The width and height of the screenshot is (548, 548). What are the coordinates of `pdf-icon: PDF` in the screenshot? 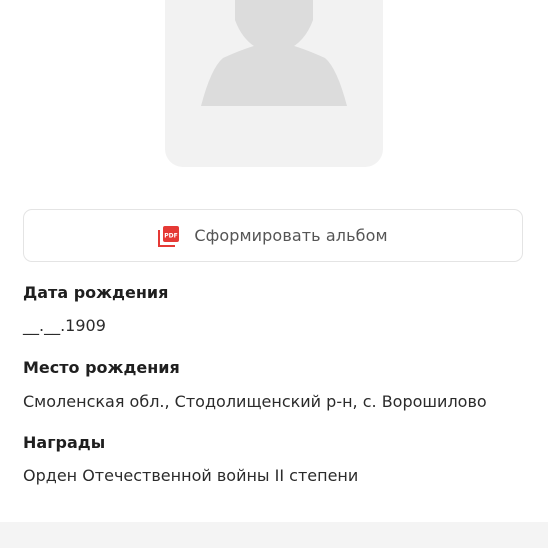 It's located at (169, 236).